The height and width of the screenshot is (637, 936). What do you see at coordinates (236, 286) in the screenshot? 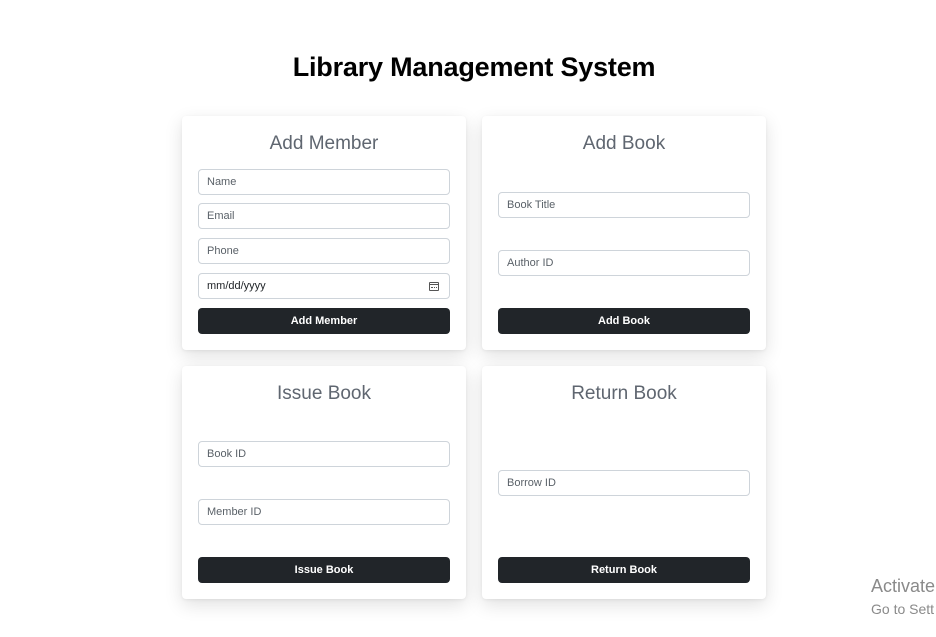
I see `member-date-value: mm/dd/yyyy` at bounding box center [236, 286].